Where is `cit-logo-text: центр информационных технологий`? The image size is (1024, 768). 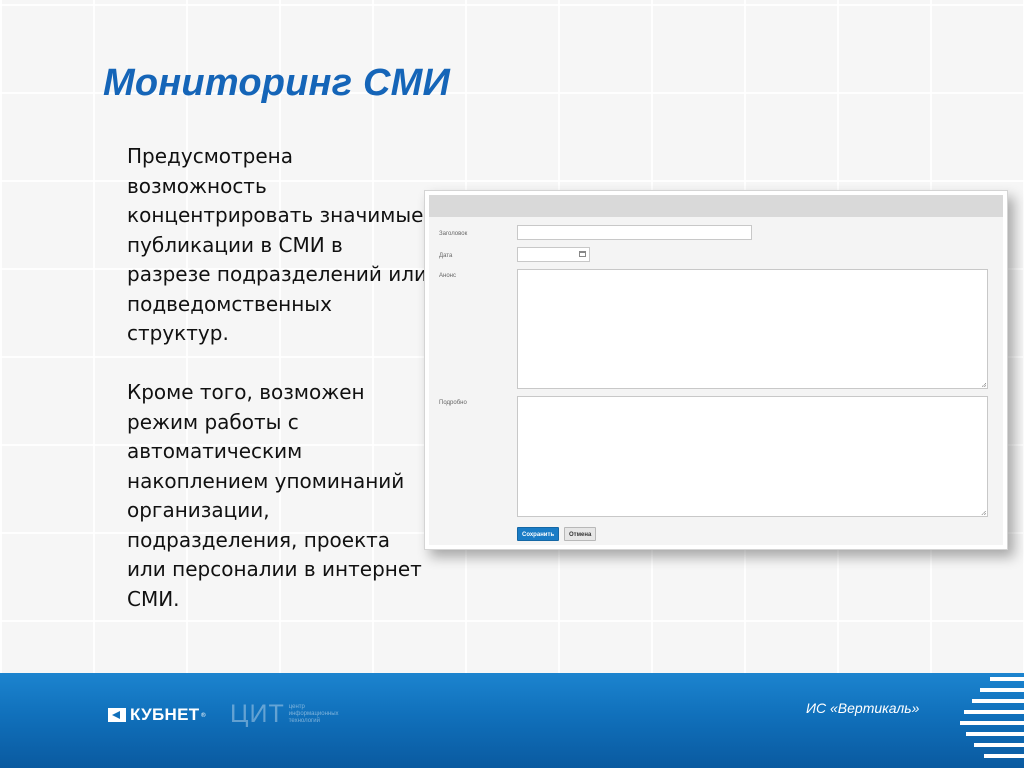 cit-logo-text: центр информационных технологий is located at coordinates (313, 714).